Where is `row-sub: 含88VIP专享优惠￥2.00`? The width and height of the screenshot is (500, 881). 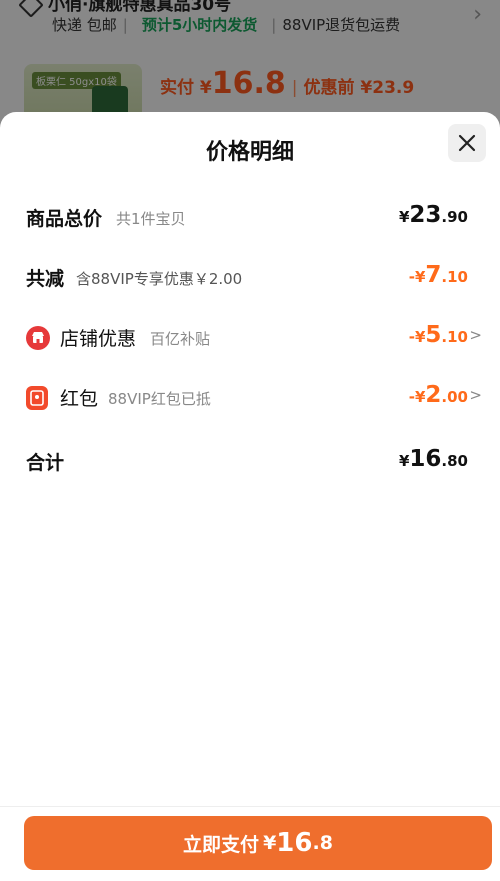 row-sub: 含88VIP专享优惠￥2.00 is located at coordinates (159, 279).